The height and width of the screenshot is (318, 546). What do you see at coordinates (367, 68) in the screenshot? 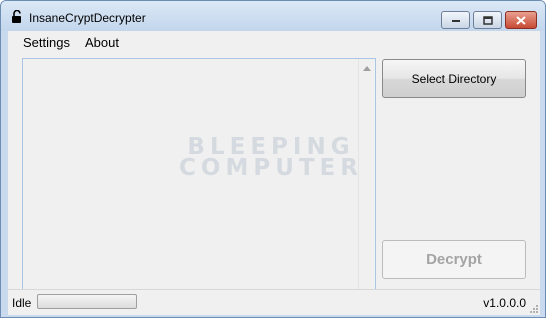
I see `scroll-up-icon` at bounding box center [367, 68].